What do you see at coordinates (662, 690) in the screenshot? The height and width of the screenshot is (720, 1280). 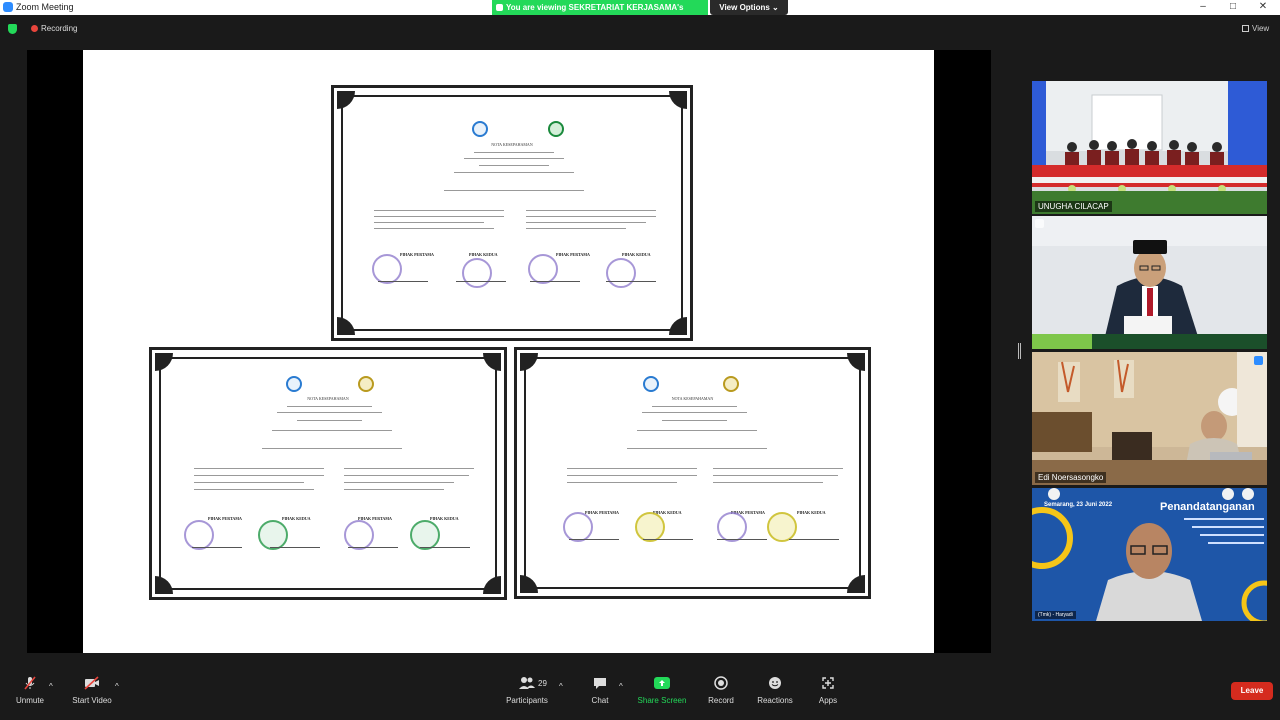 I see `share-screen-button: Share Screen` at bounding box center [662, 690].